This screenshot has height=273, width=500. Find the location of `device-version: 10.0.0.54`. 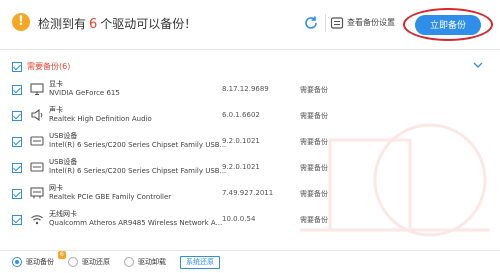

device-version: 10.0.0.54 is located at coordinates (239, 219).